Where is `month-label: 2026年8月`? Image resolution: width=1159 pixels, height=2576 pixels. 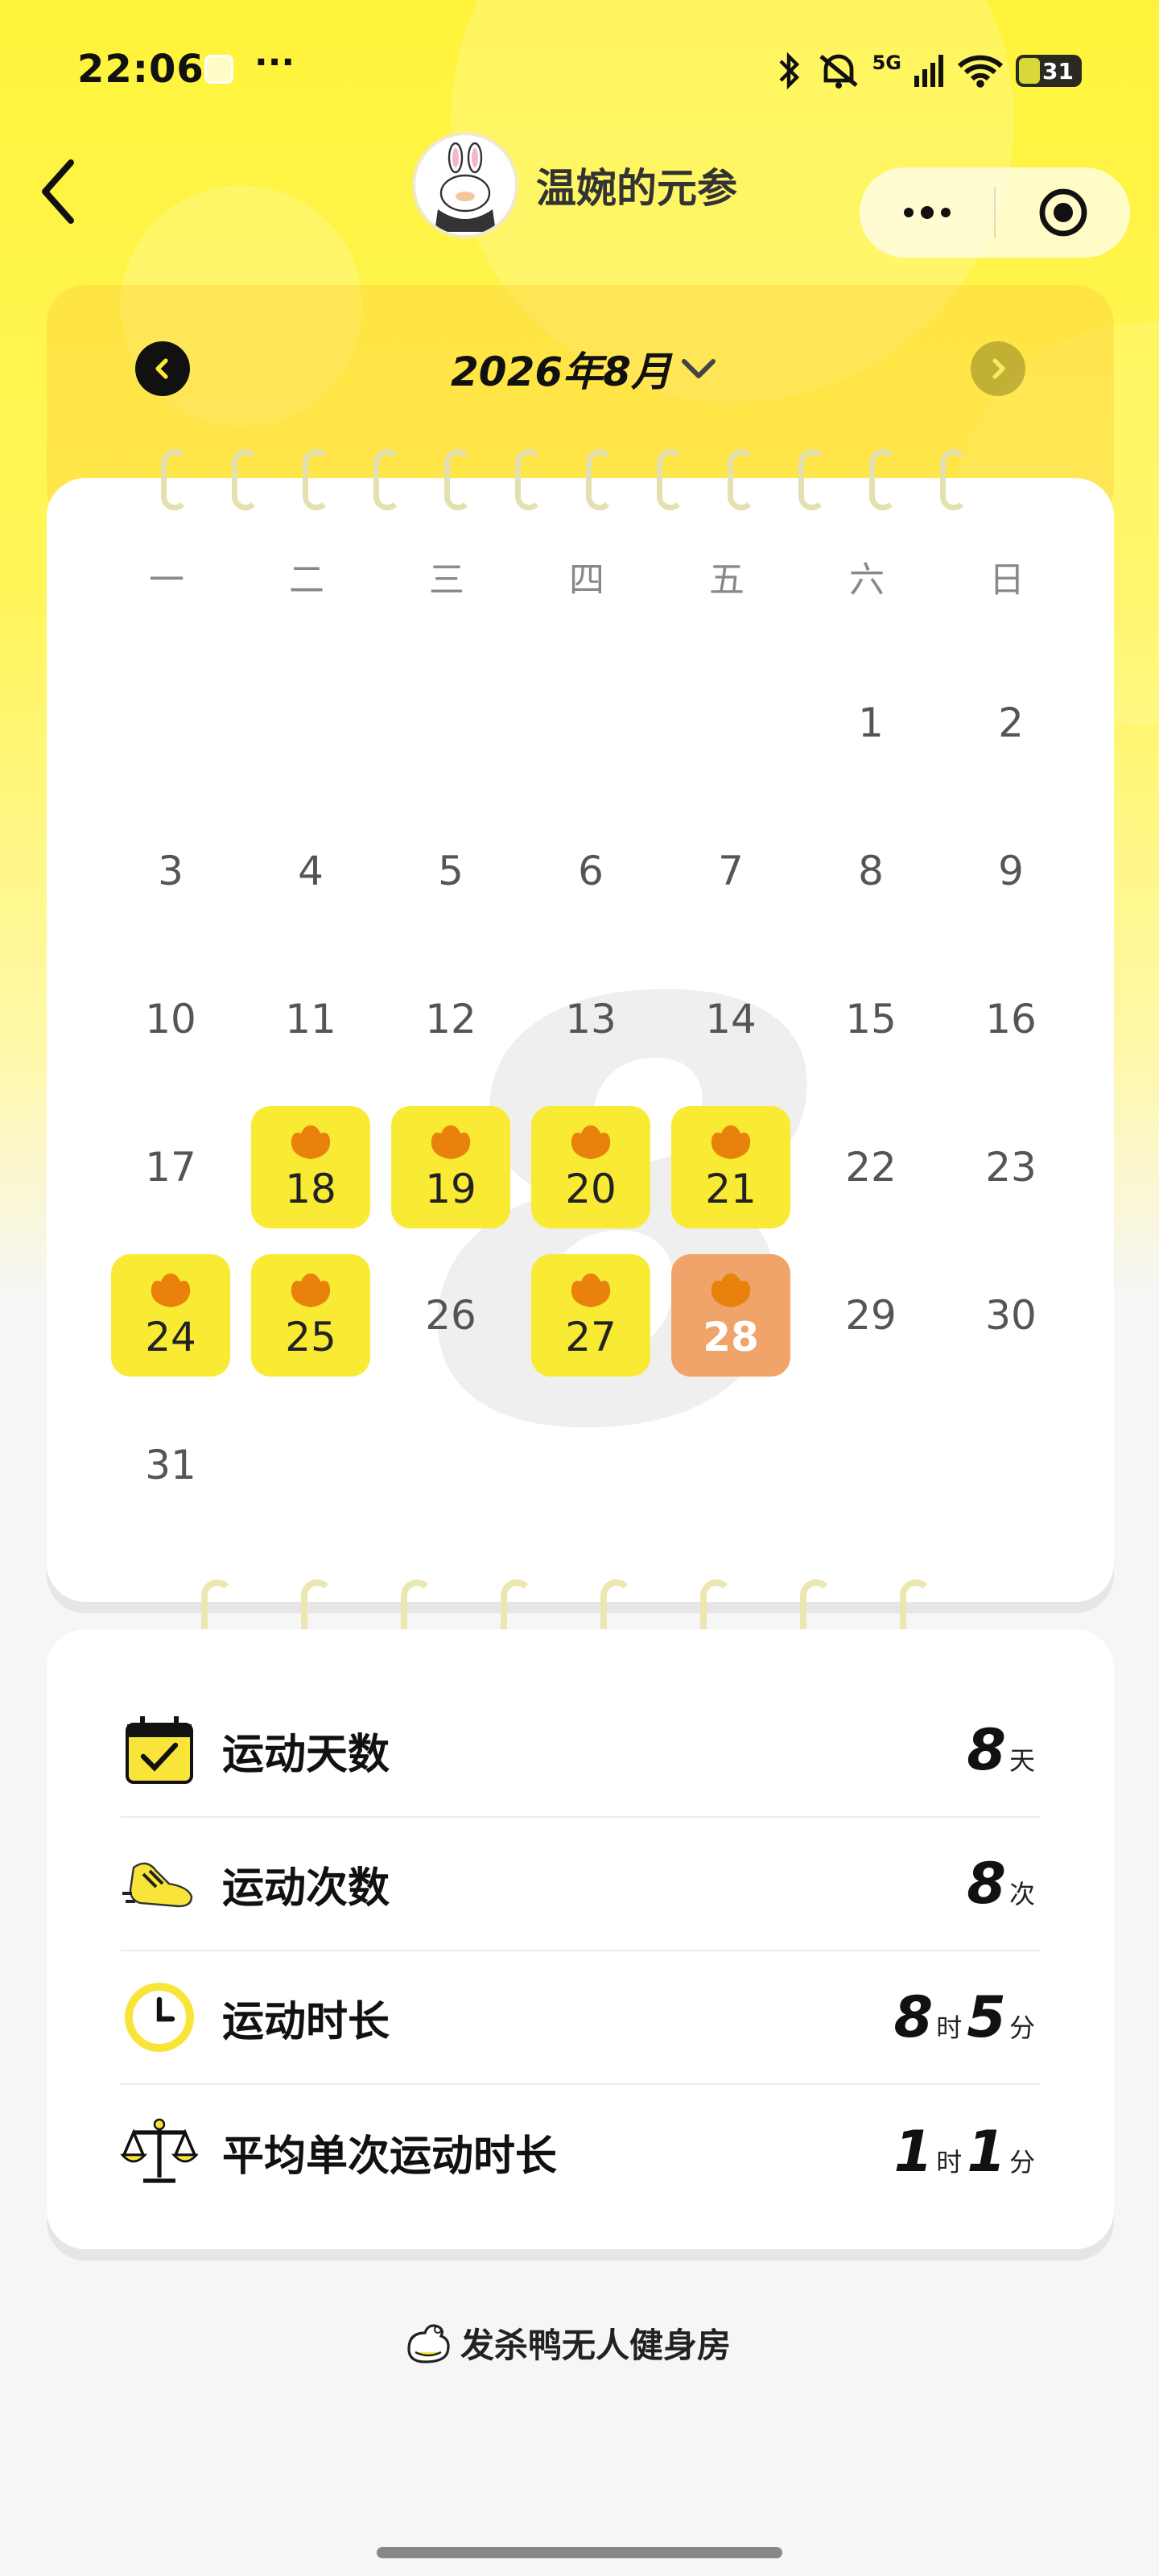 month-label: 2026年8月 is located at coordinates (561, 372).